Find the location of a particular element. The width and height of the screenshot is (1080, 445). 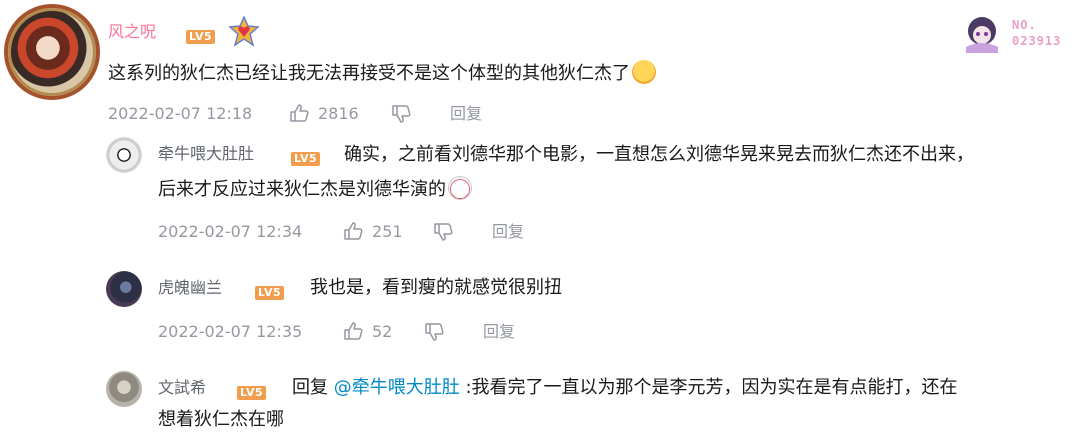

reply-text-line2: 后来才反应过来狄仁杰是刘德华演的 is located at coordinates (315, 190).